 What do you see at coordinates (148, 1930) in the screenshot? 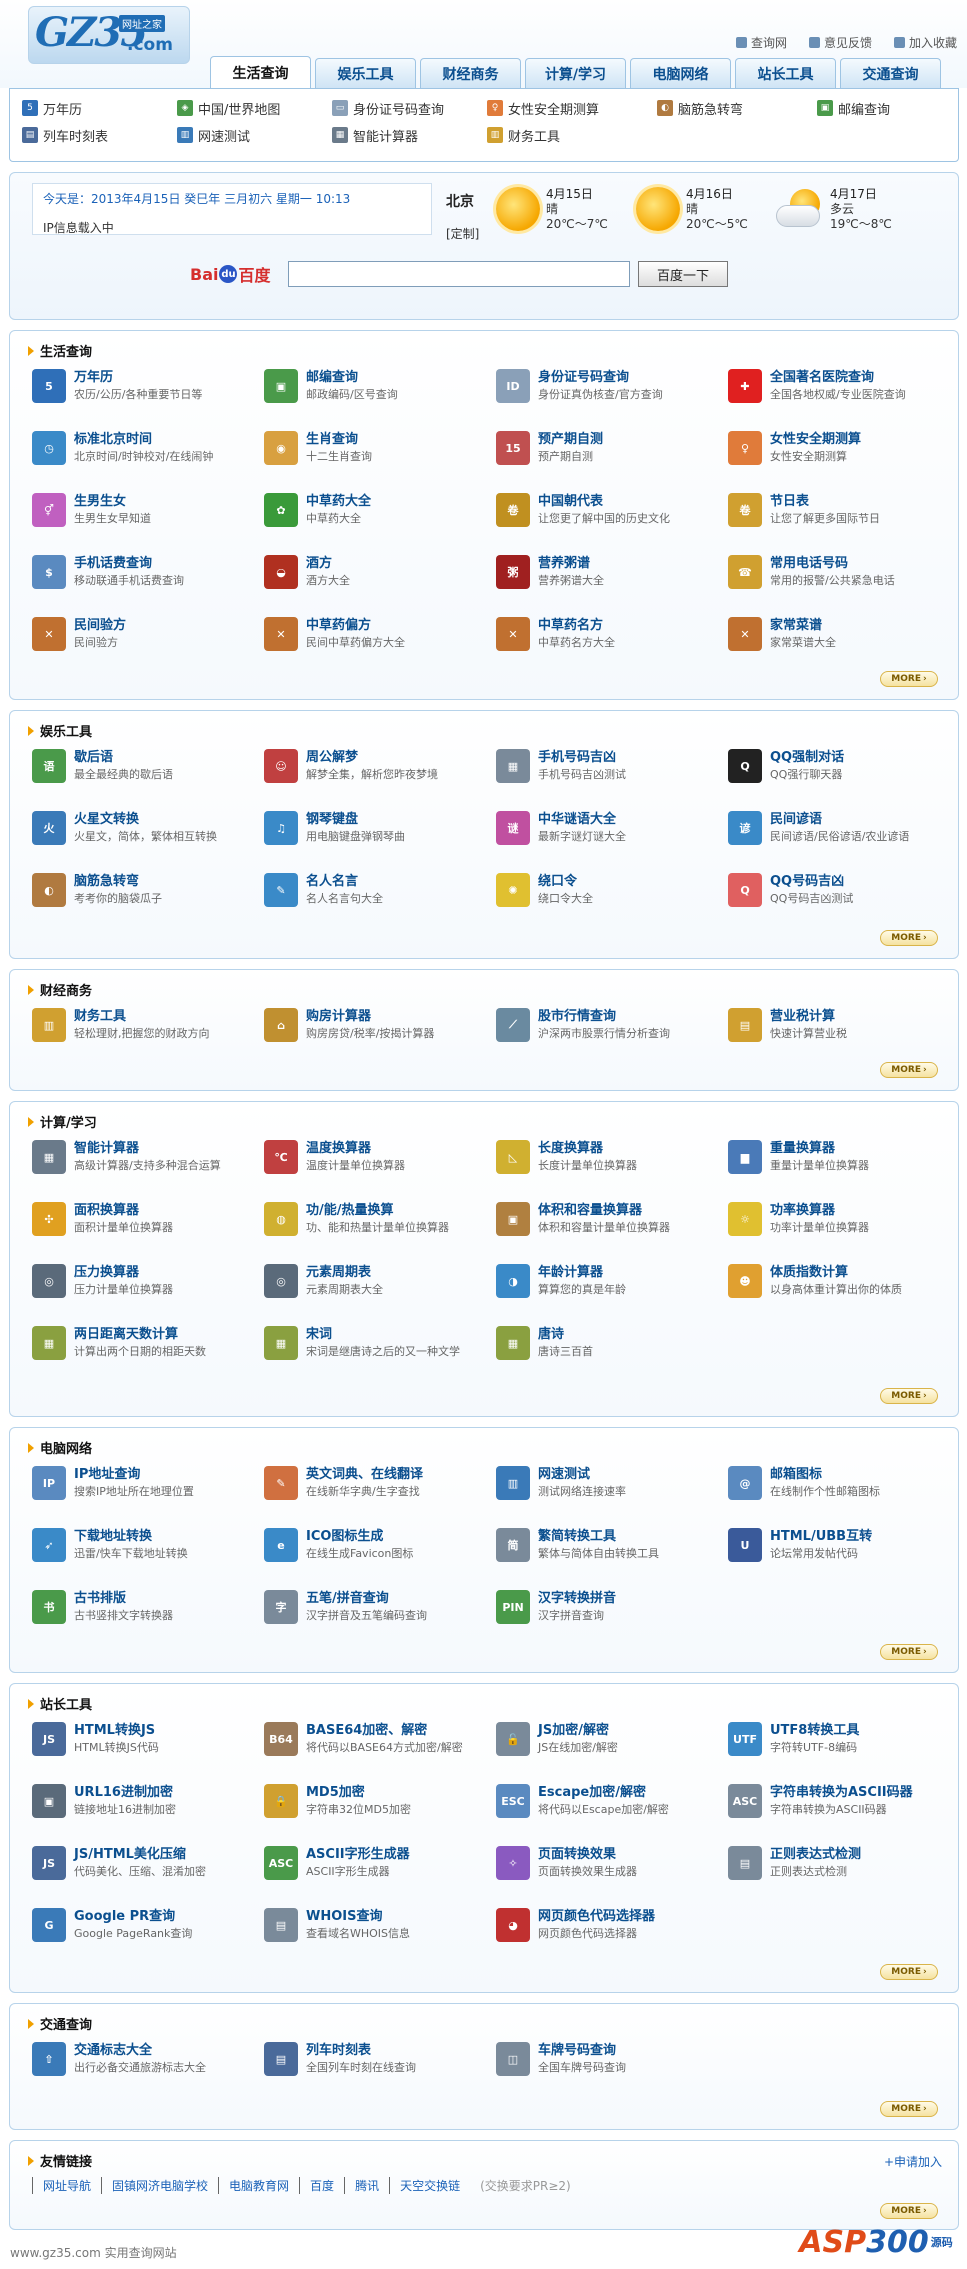
I see `tool-item: G Google PR查询 Google PageRank查询` at bounding box center [148, 1930].